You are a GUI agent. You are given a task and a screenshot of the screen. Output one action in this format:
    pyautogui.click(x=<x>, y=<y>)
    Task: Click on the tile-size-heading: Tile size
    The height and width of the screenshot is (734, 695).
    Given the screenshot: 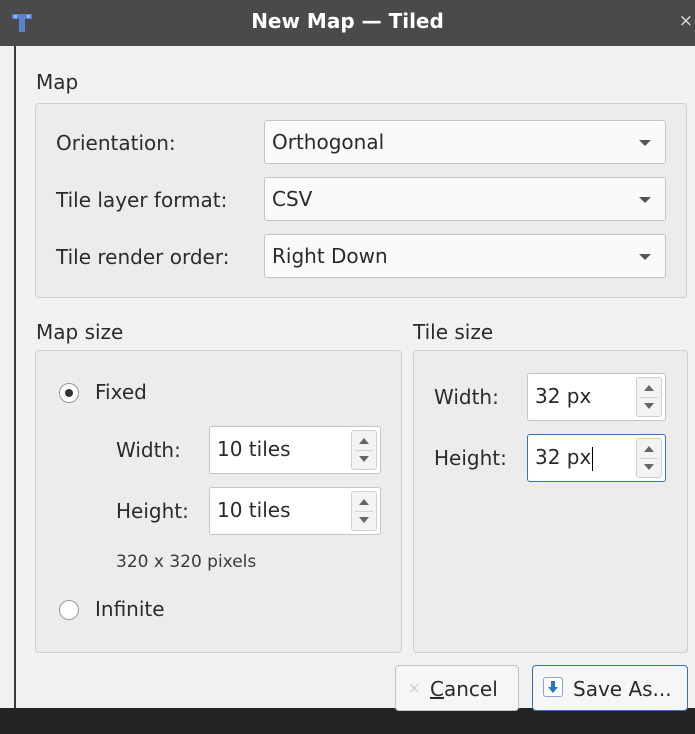 What is the action you would take?
    pyautogui.click(x=453, y=332)
    